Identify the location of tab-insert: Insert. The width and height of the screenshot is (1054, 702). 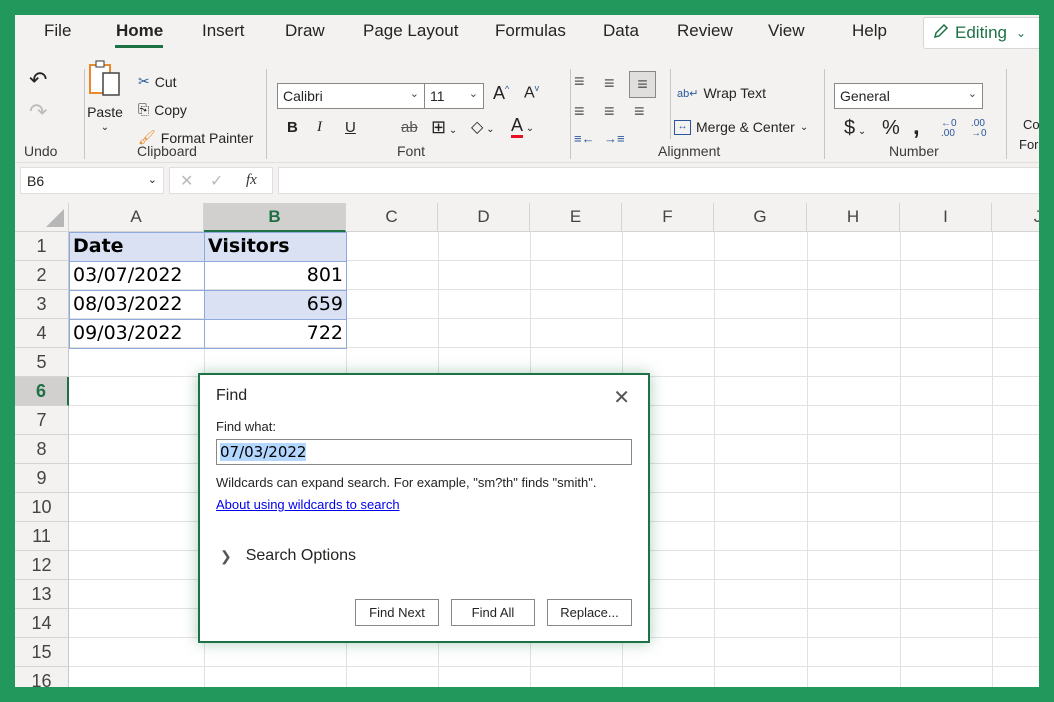
(223, 31).